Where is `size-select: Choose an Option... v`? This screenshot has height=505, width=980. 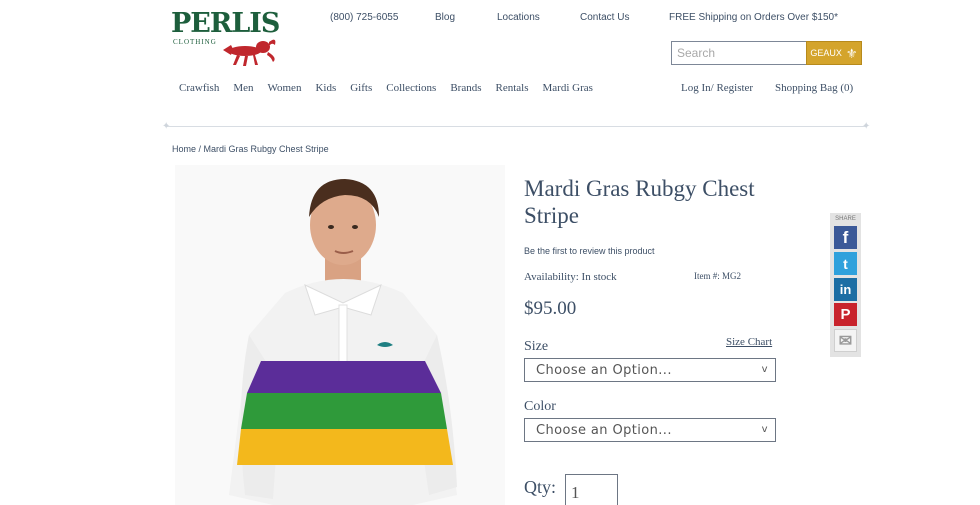 size-select: Choose an Option... v is located at coordinates (650, 370).